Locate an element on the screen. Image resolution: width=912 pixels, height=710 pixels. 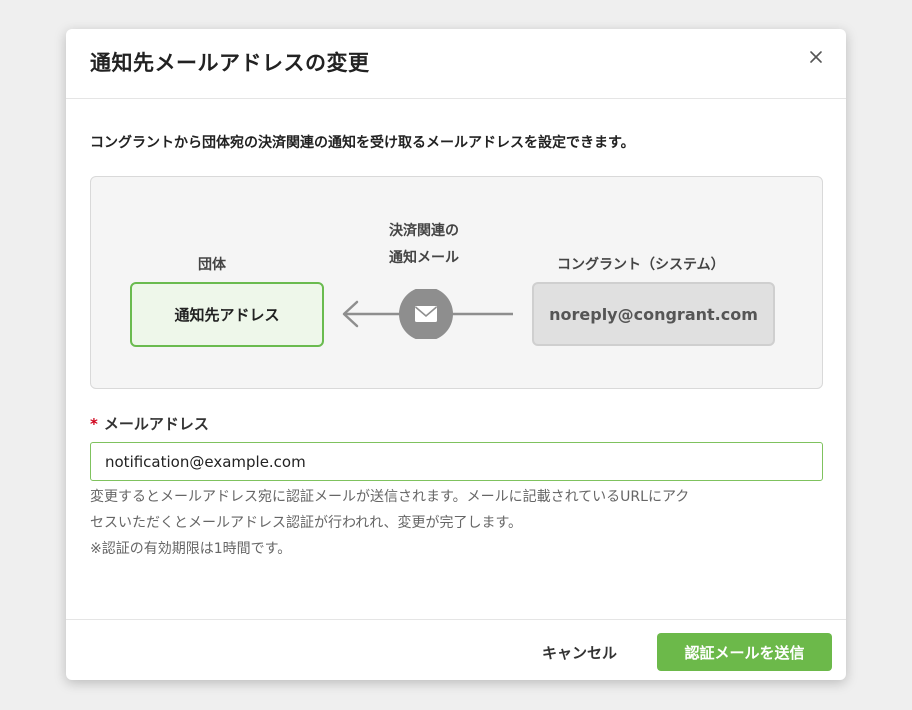
close-button is located at coordinates (816, 57).